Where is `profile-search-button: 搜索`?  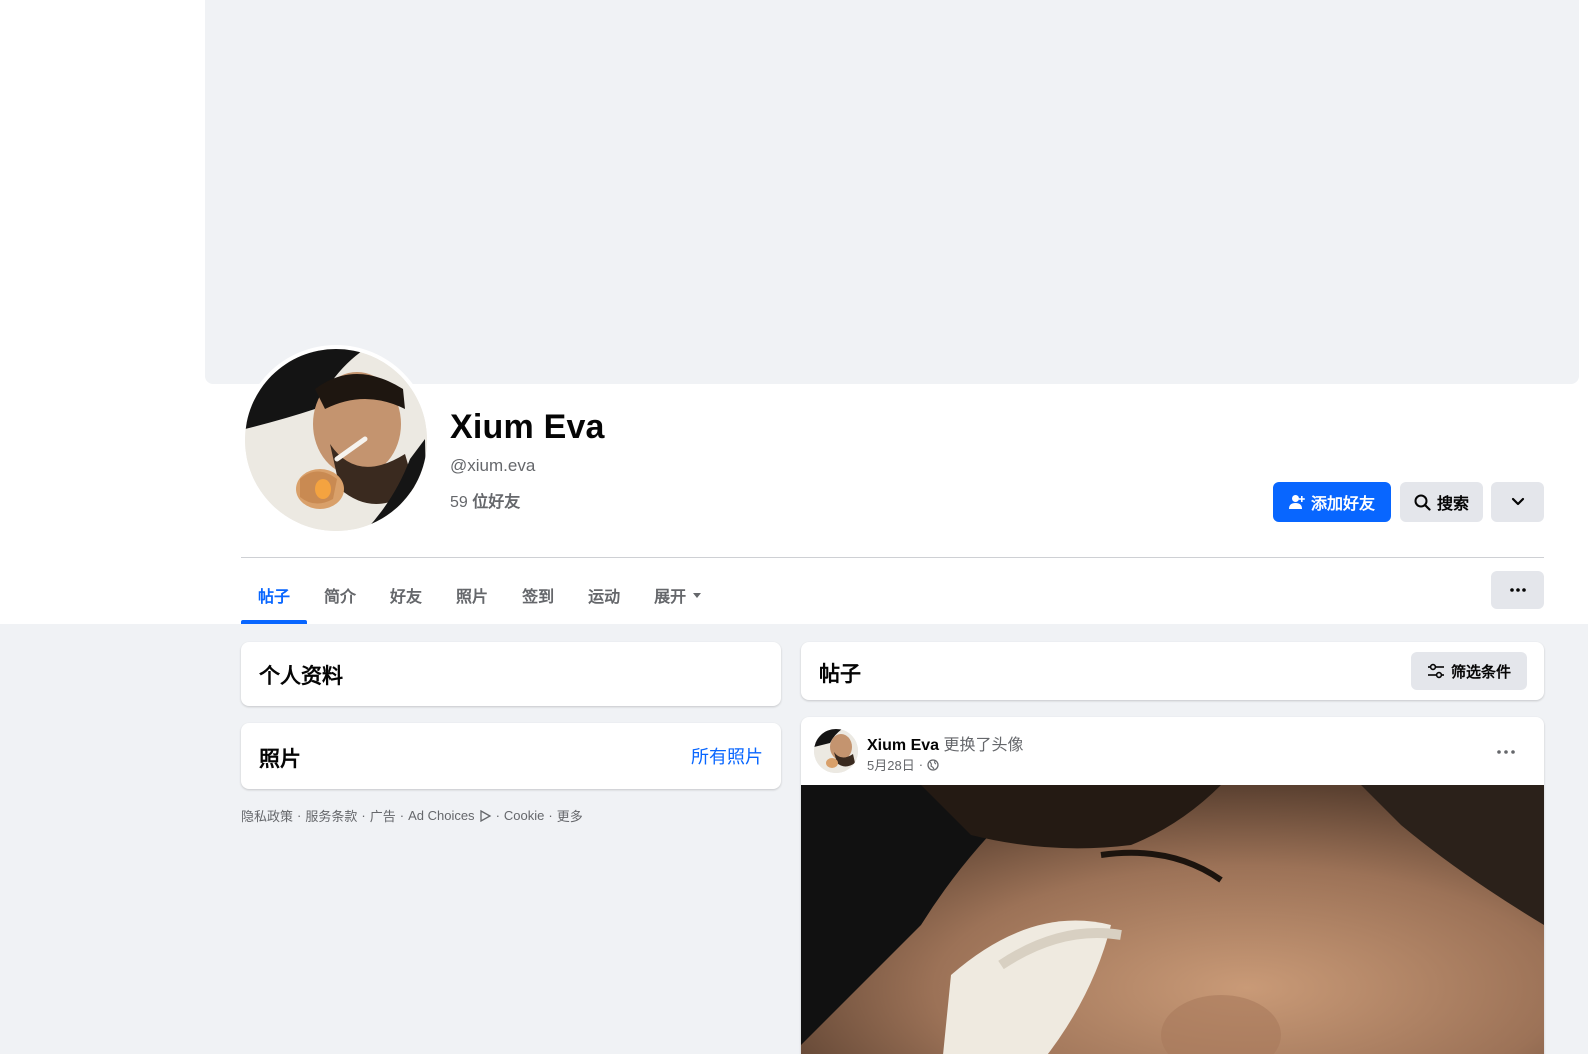
profile-search-button: 搜索 is located at coordinates (1441, 502).